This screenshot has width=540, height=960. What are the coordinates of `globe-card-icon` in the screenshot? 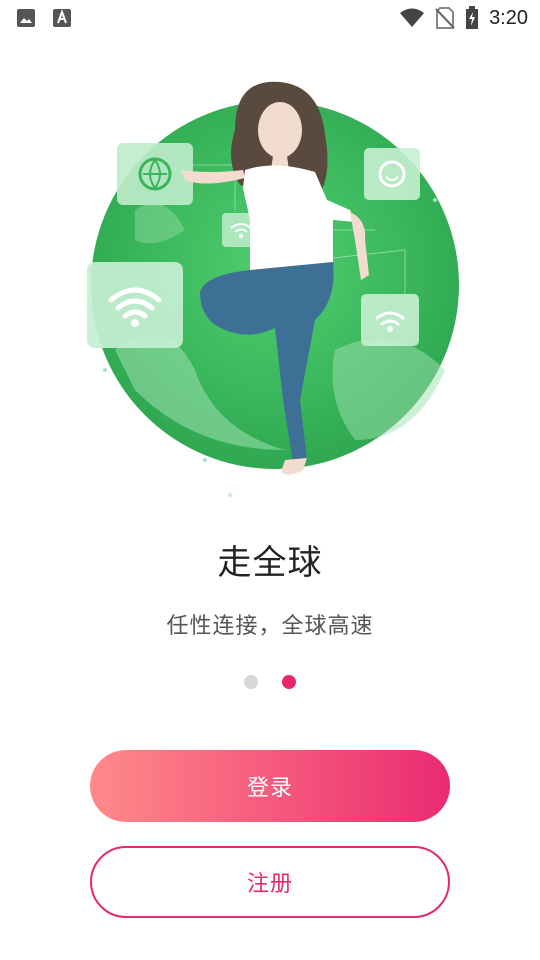 It's located at (155, 174).